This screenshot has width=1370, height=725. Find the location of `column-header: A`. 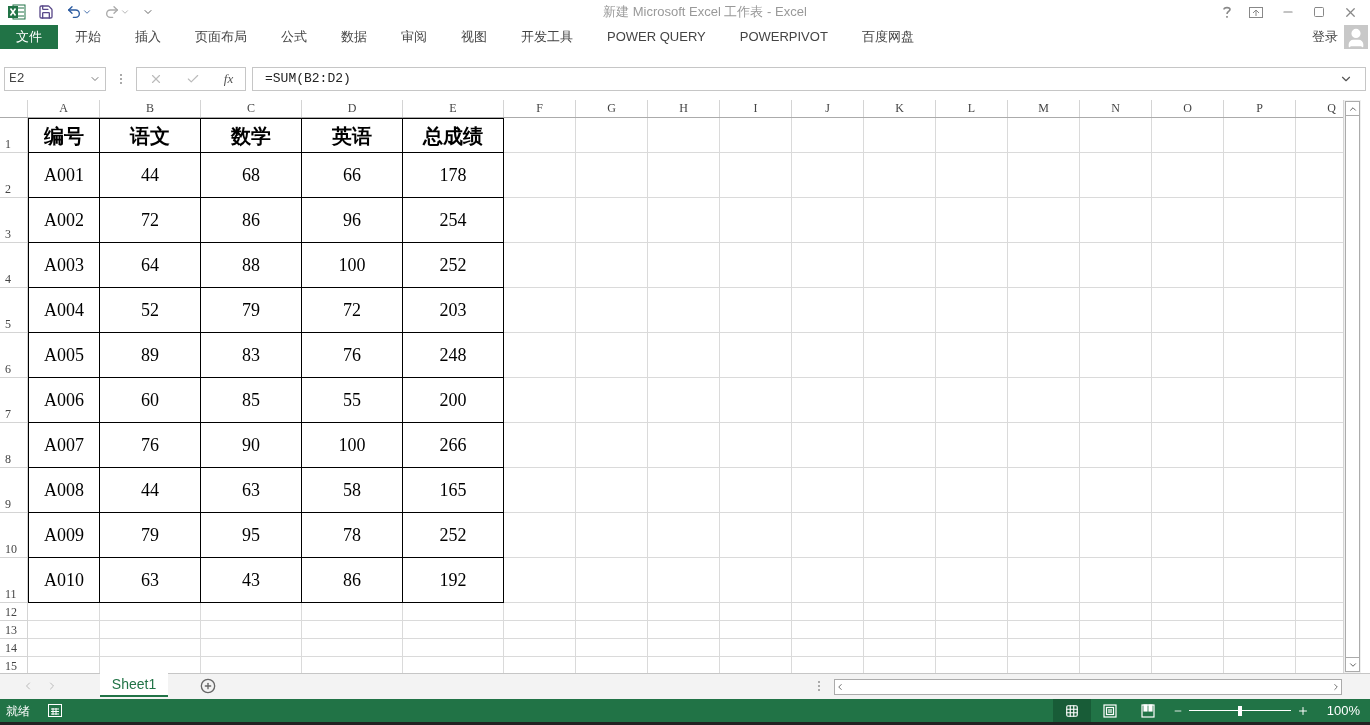

column-header: A is located at coordinates (64, 108).